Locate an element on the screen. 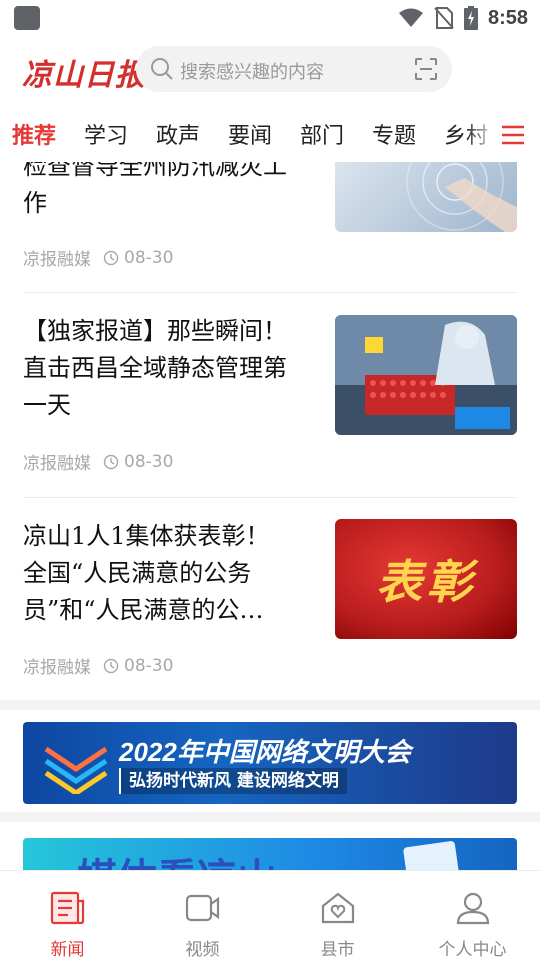 The height and width of the screenshot is (960, 540). fingerprint-hand-image is located at coordinates (461, 197).